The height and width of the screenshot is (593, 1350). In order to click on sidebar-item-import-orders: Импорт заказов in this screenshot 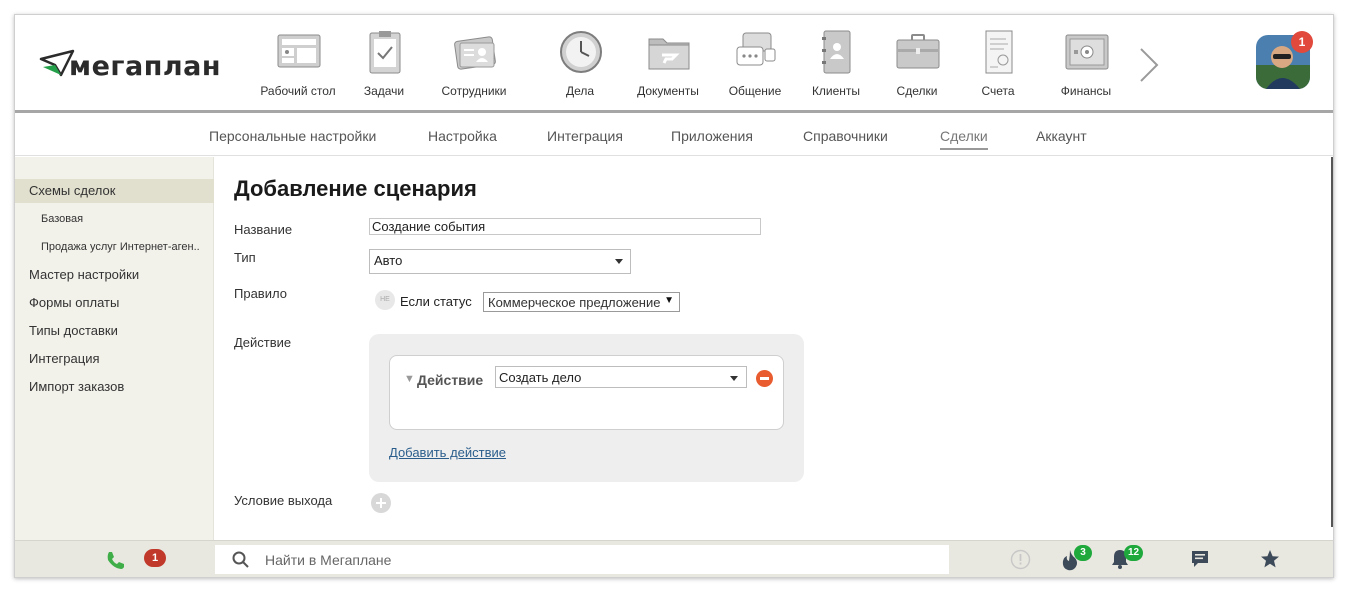, I will do `click(114, 387)`.